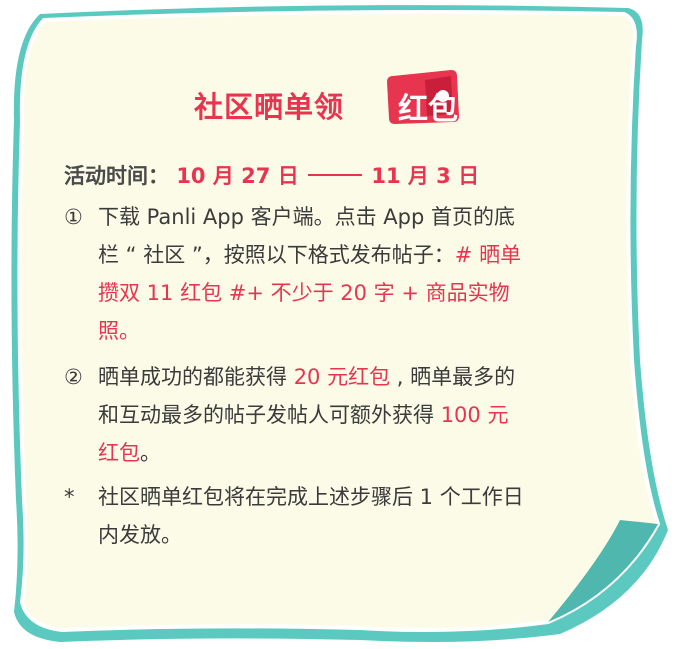 Image resolution: width=678 pixels, height=649 pixels. Describe the element at coordinates (269, 107) in the screenshot. I see `page-title: 社区晒单领` at that location.